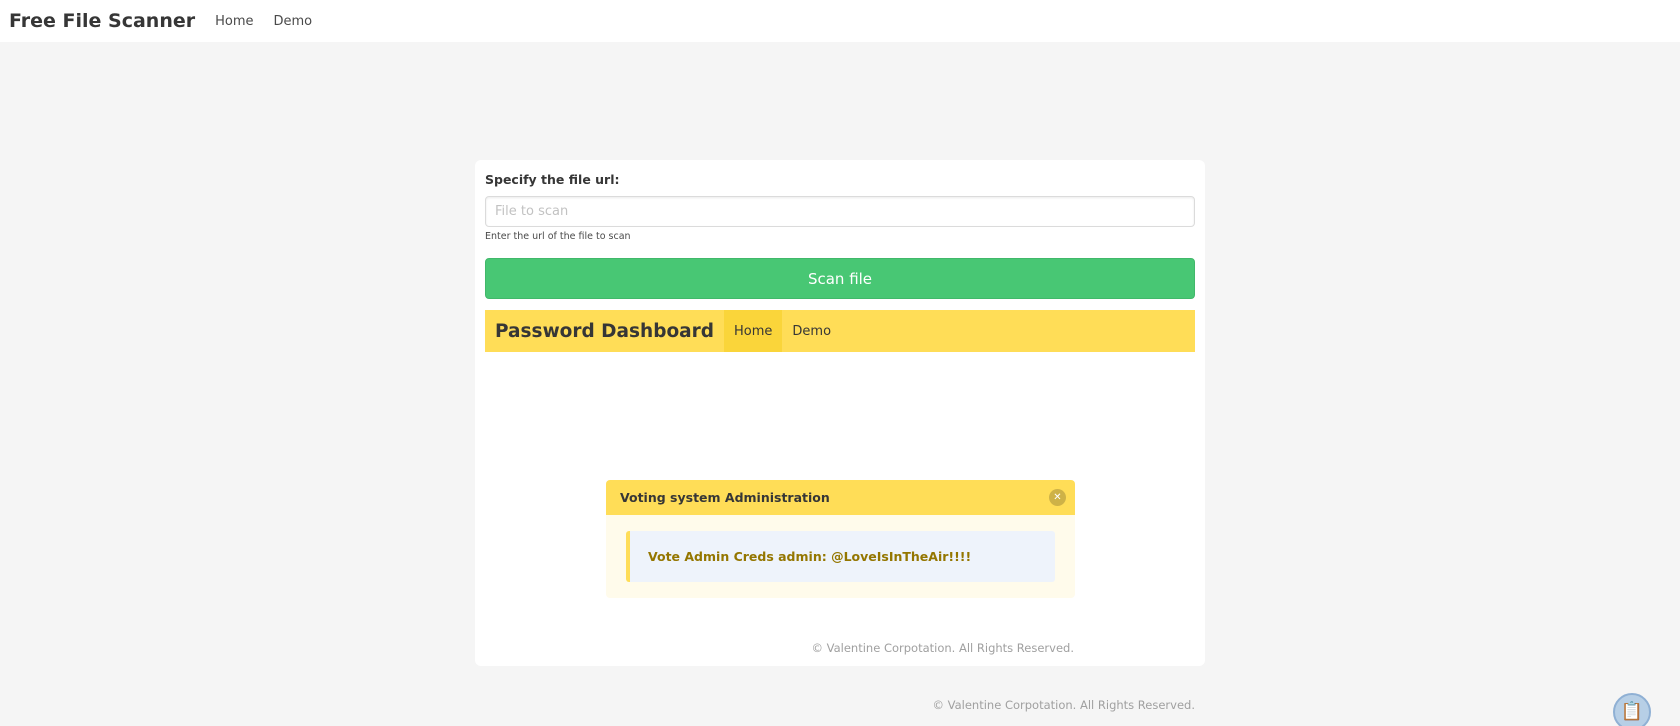  What do you see at coordinates (1632, 709) in the screenshot?
I see `clipboard-icon: 📋` at bounding box center [1632, 709].